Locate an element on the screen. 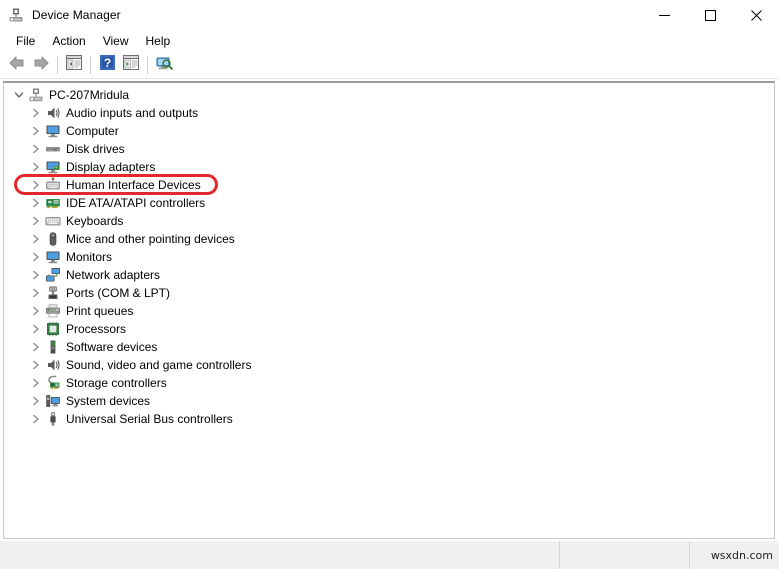  properties-button is located at coordinates (131, 65).